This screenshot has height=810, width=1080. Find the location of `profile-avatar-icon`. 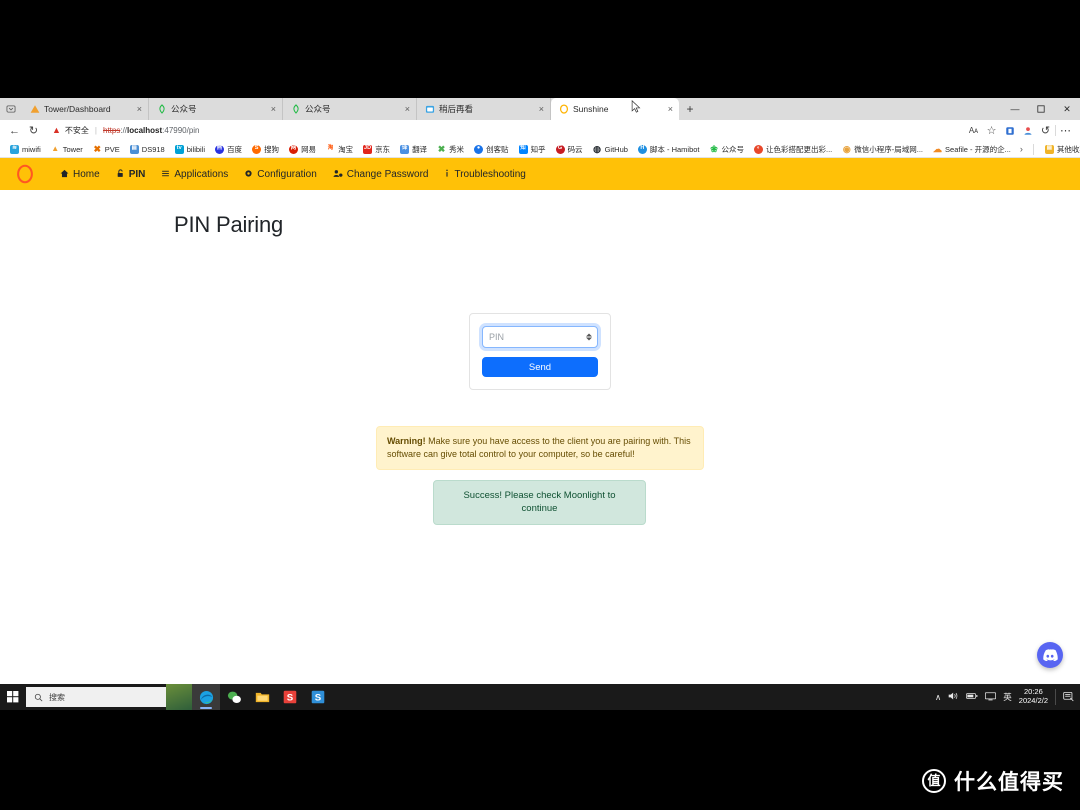

profile-avatar-icon is located at coordinates (1027, 130).